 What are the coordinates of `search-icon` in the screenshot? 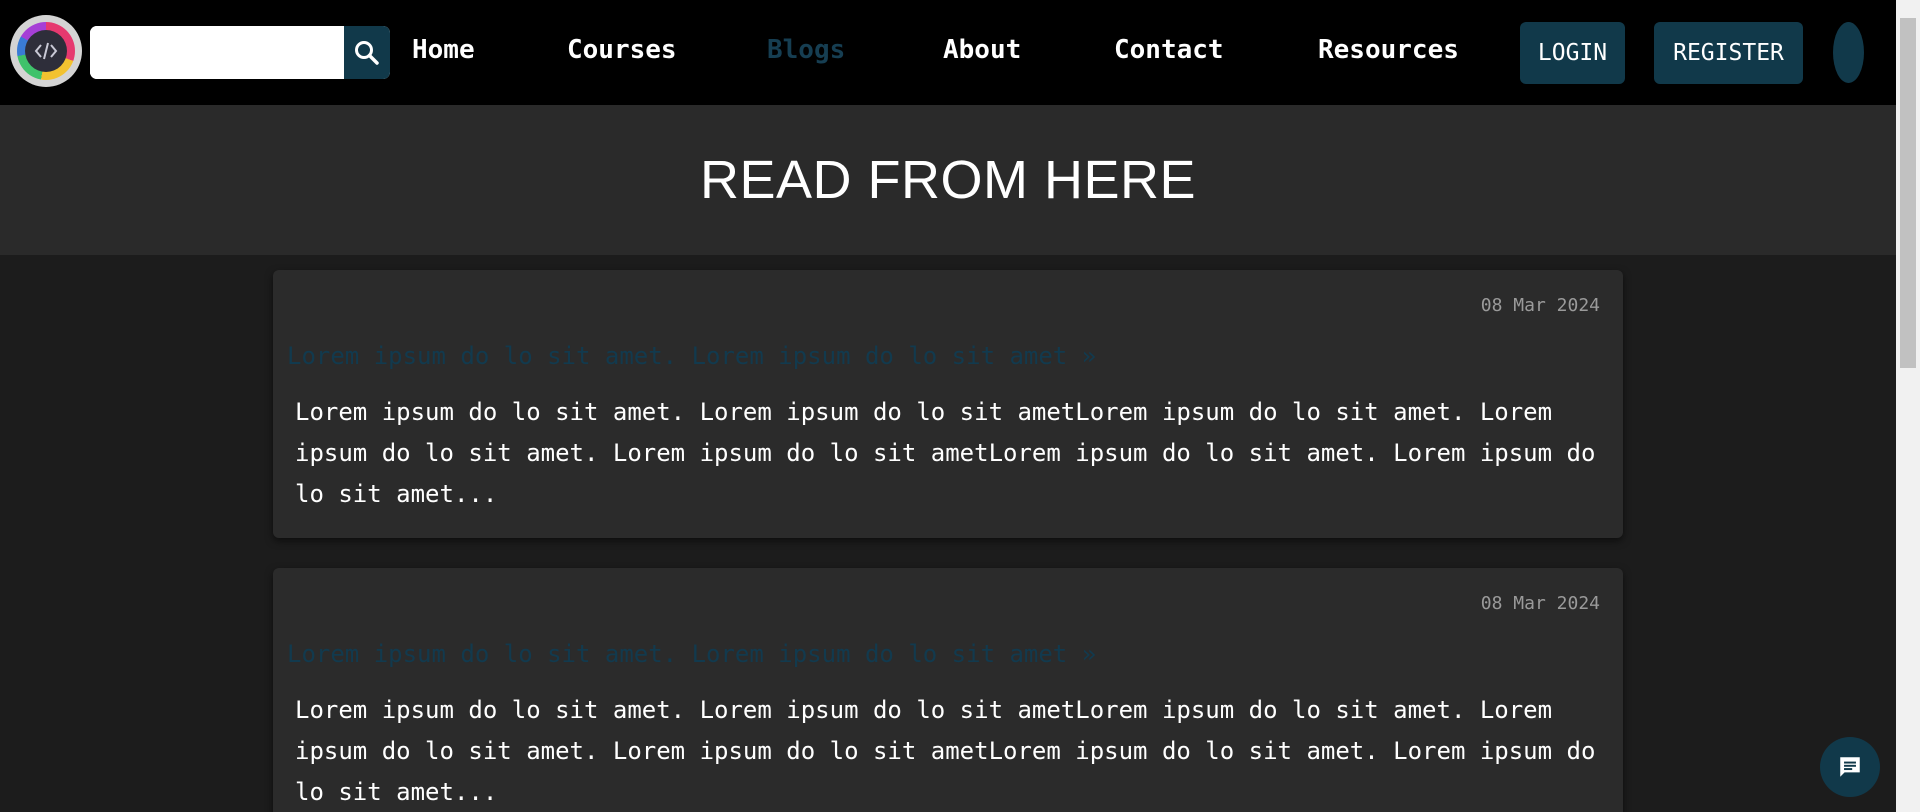 It's located at (367, 52).